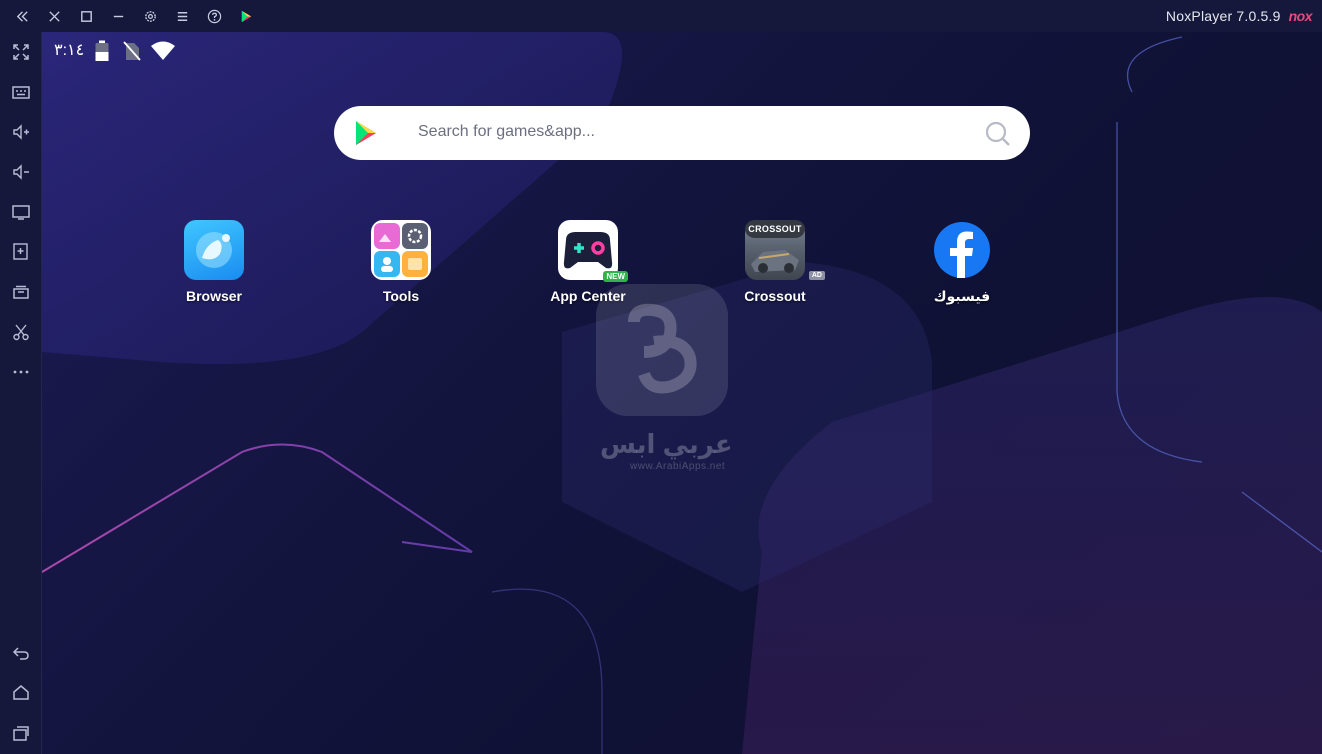  Describe the element at coordinates (150, 16) in the screenshot. I see `settings-icon` at that location.